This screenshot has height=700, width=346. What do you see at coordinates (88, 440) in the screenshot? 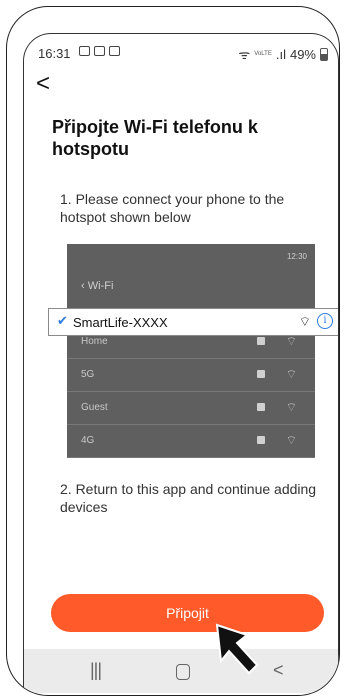
I see `network-name: 4G` at bounding box center [88, 440].